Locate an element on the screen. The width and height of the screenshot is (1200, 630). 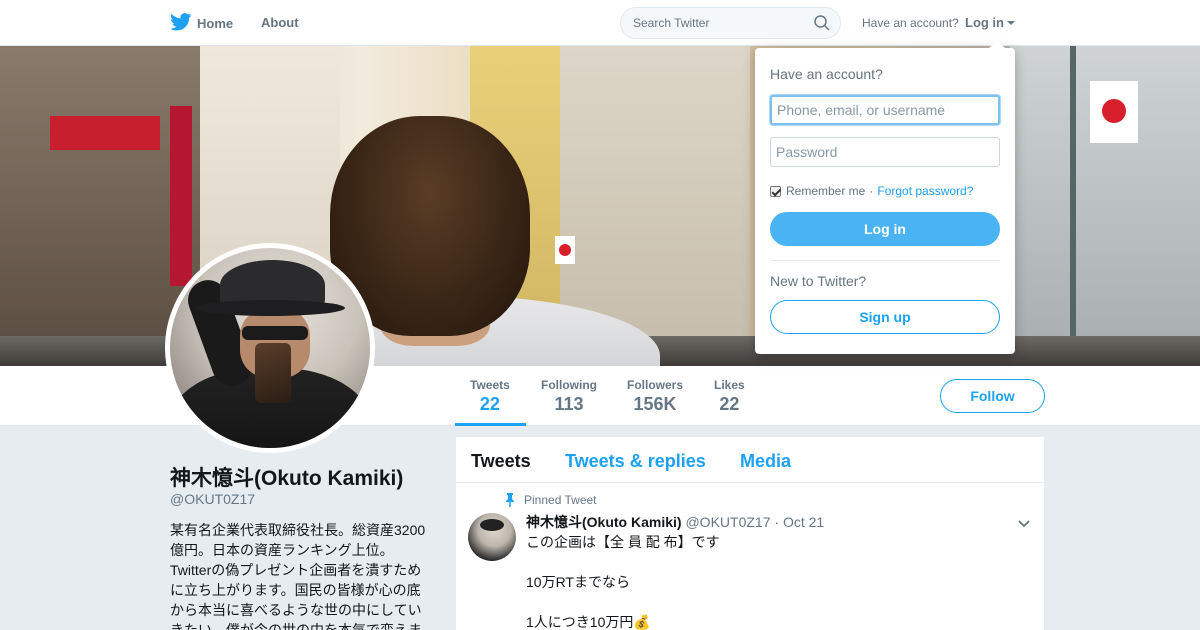
stat-likes: Likes 22 is located at coordinates (729, 396).